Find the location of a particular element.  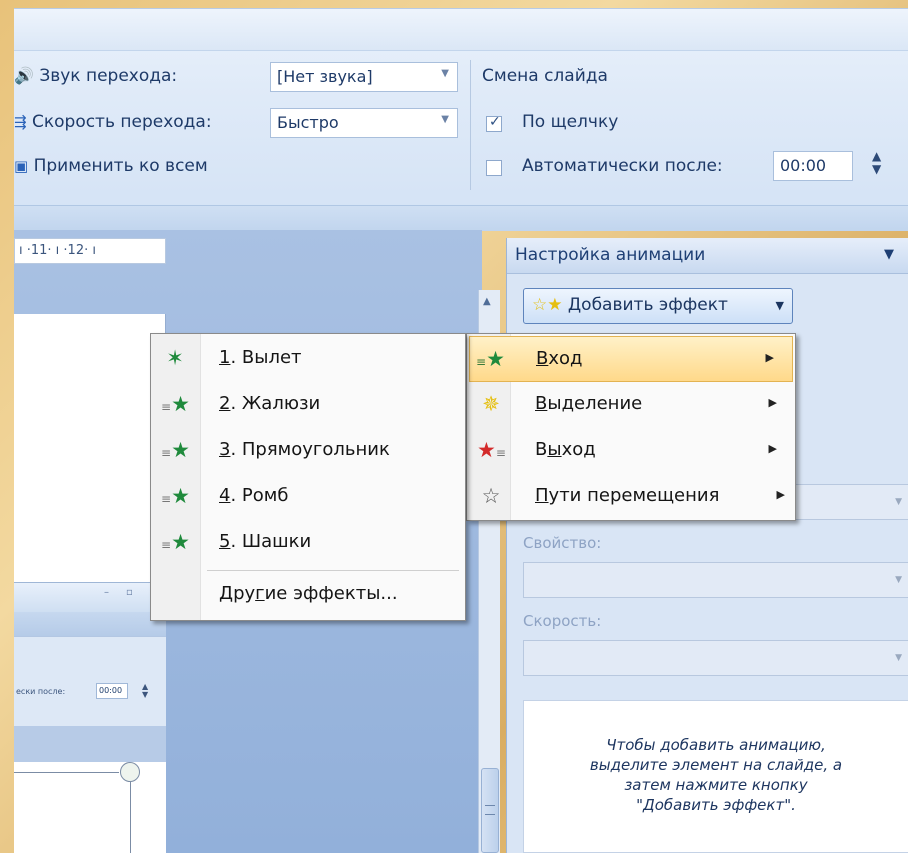

speed-icon: ⇶ is located at coordinates (20, 122).